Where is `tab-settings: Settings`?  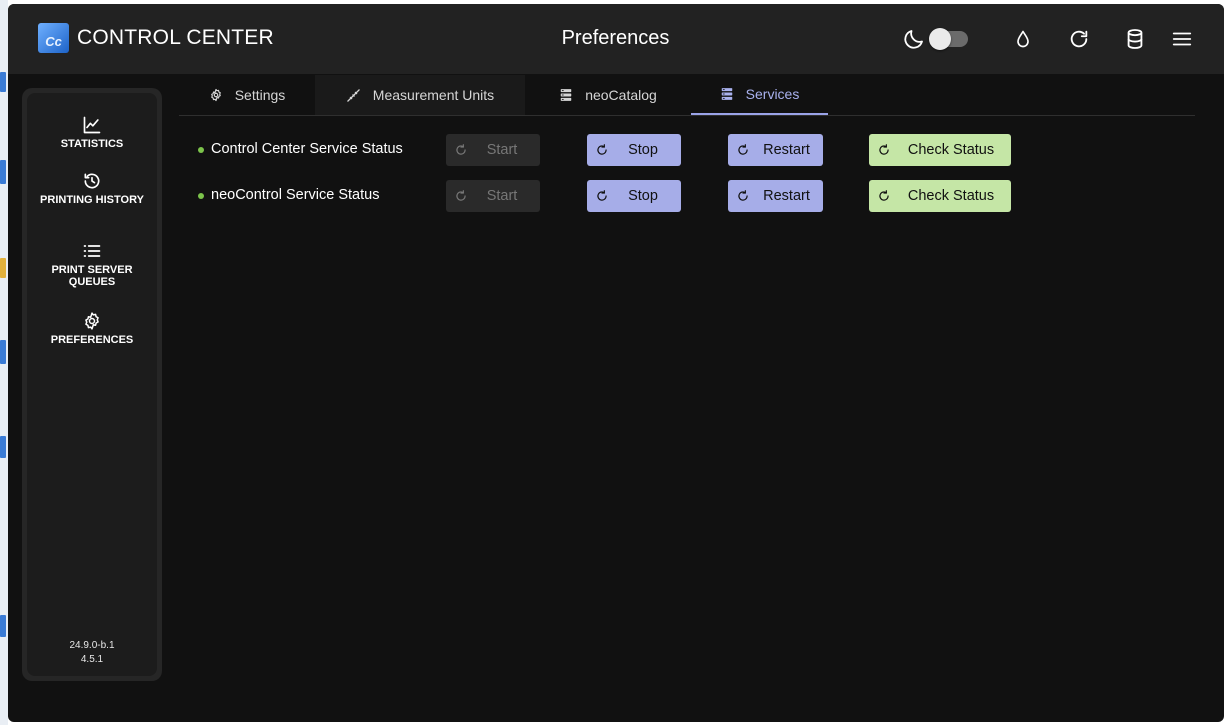 tab-settings: Settings is located at coordinates (247, 95).